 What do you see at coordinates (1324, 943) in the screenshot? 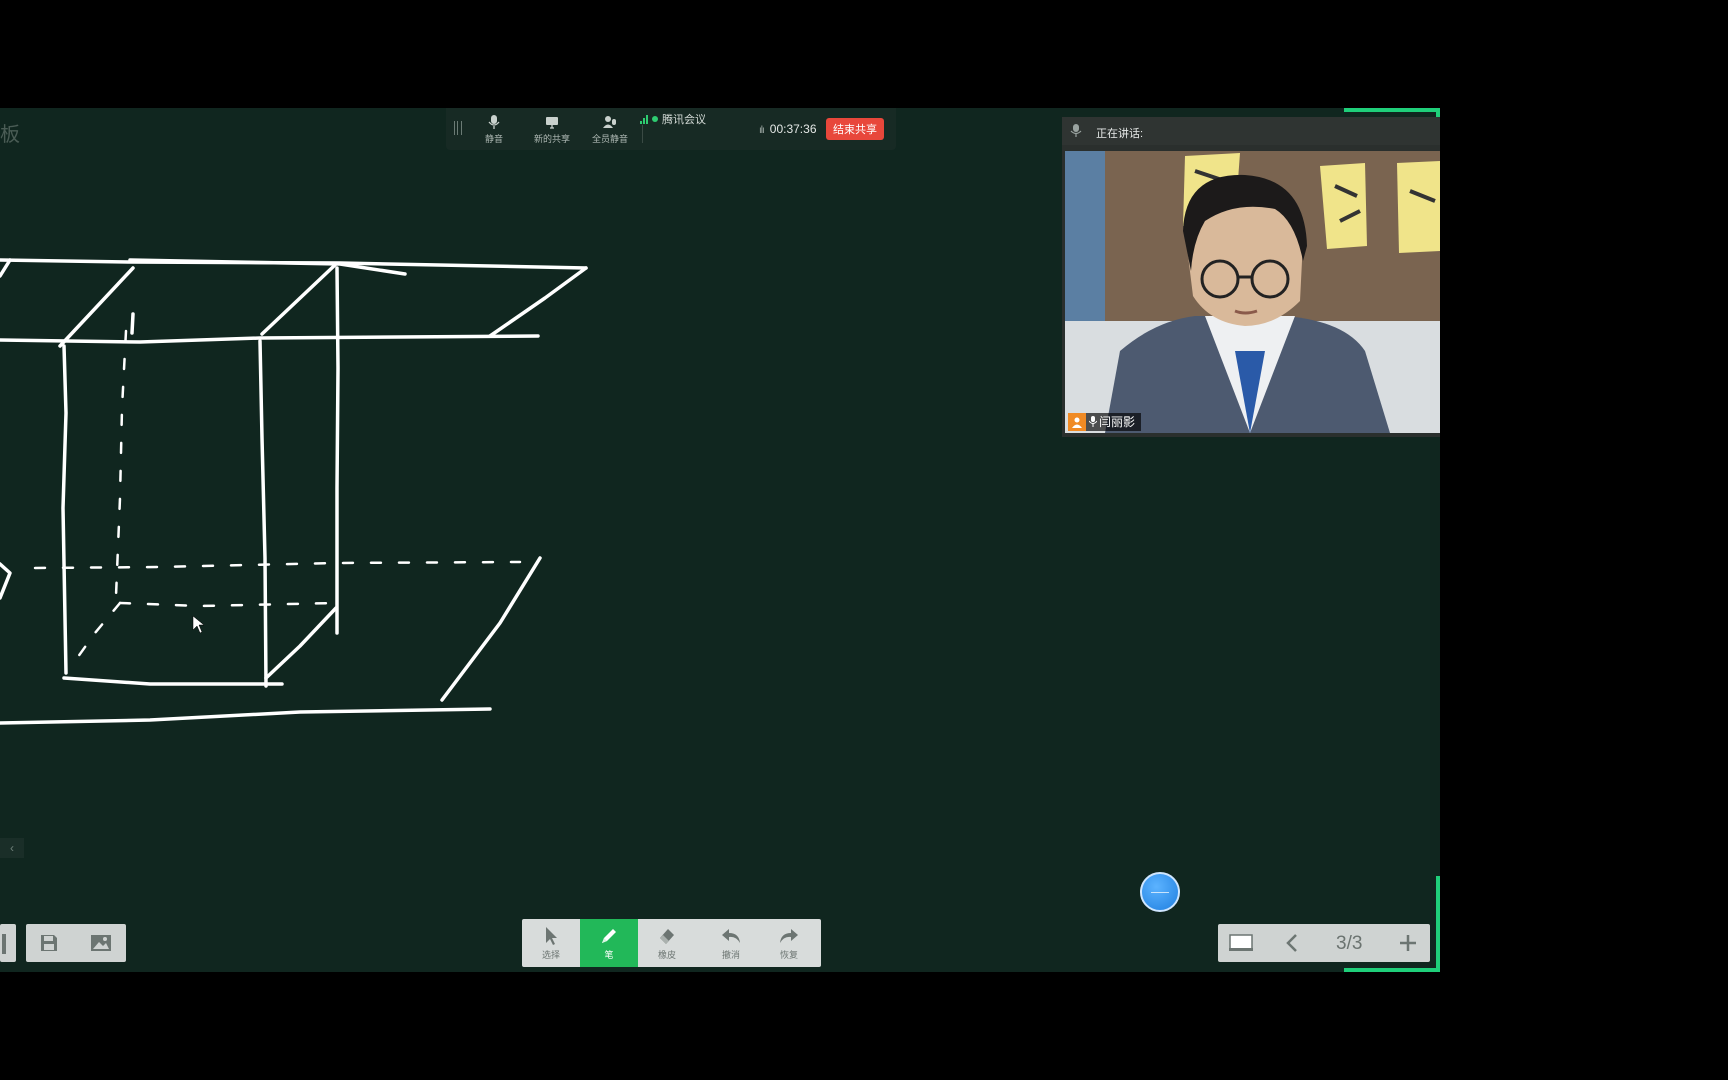
I see `page-control: 3/3` at bounding box center [1324, 943].